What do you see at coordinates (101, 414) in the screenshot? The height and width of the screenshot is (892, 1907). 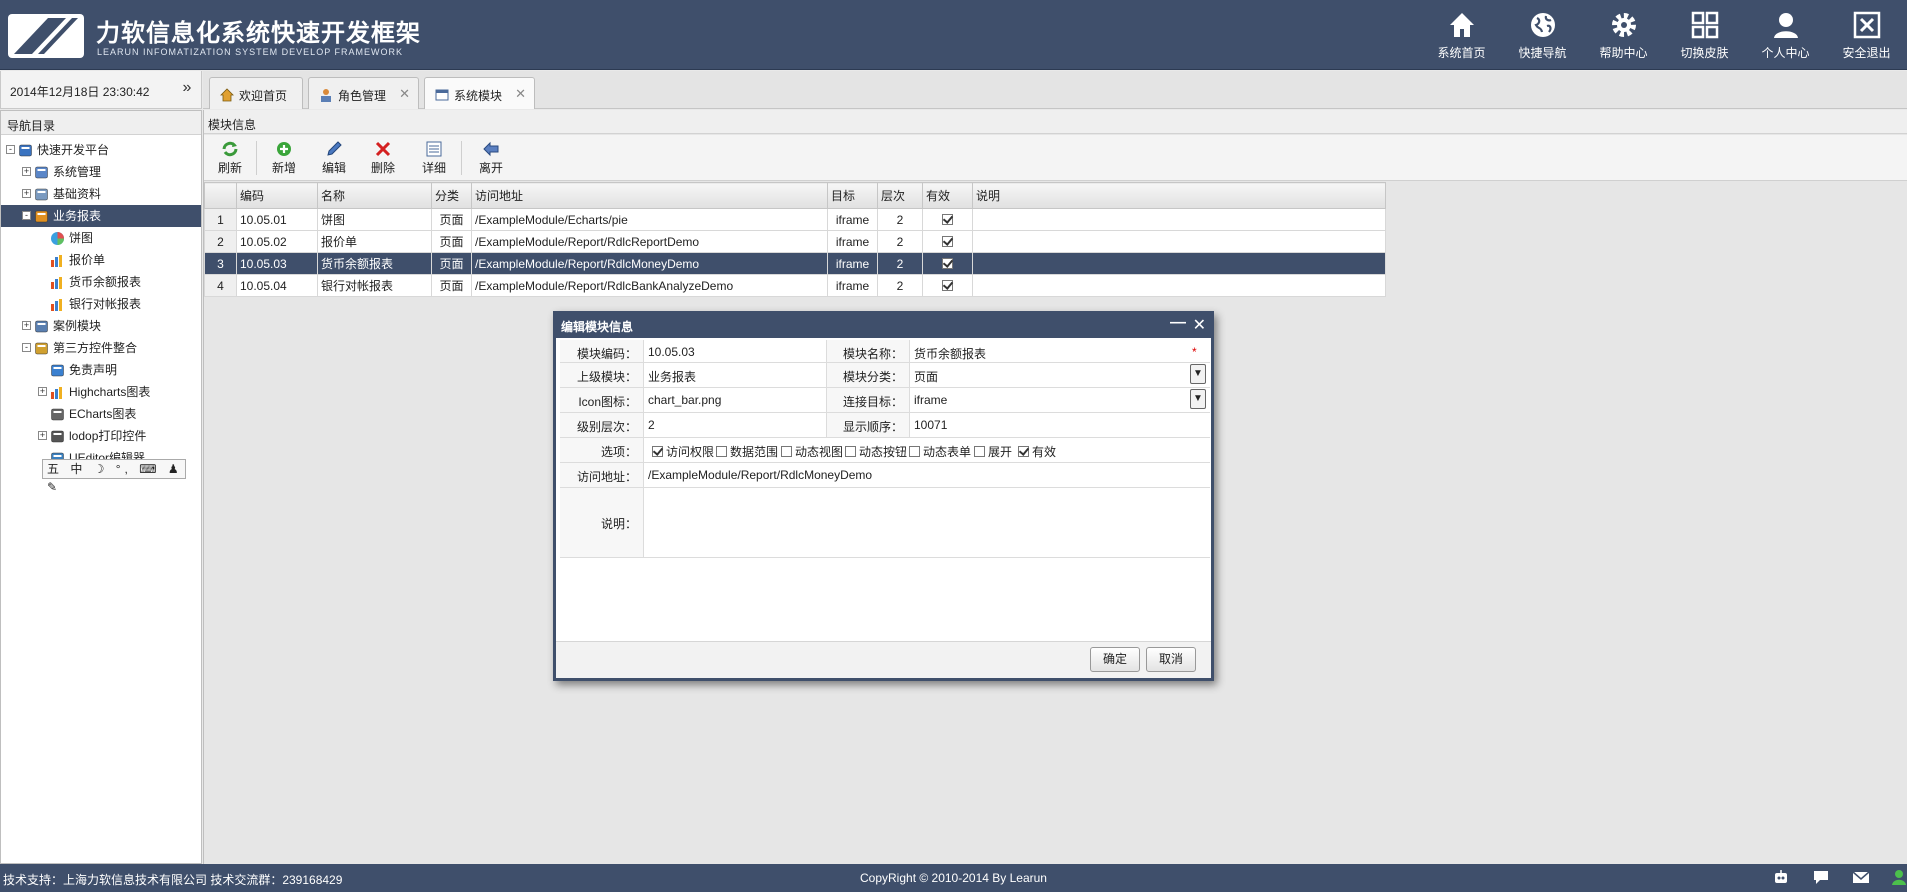 I see `sidebar-item: ECharts图表` at bounding box center [101, 414].